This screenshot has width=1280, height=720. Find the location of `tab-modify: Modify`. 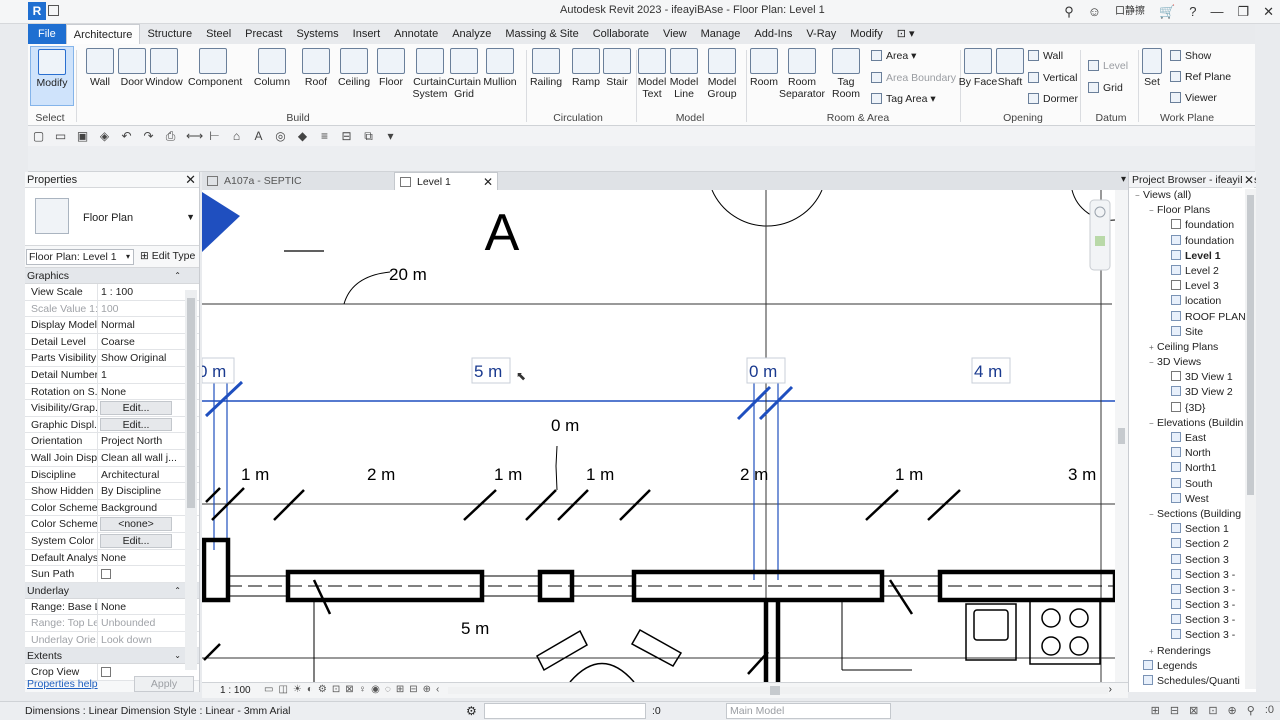

tab-modify: Modify is located at coordinates (866, 34).